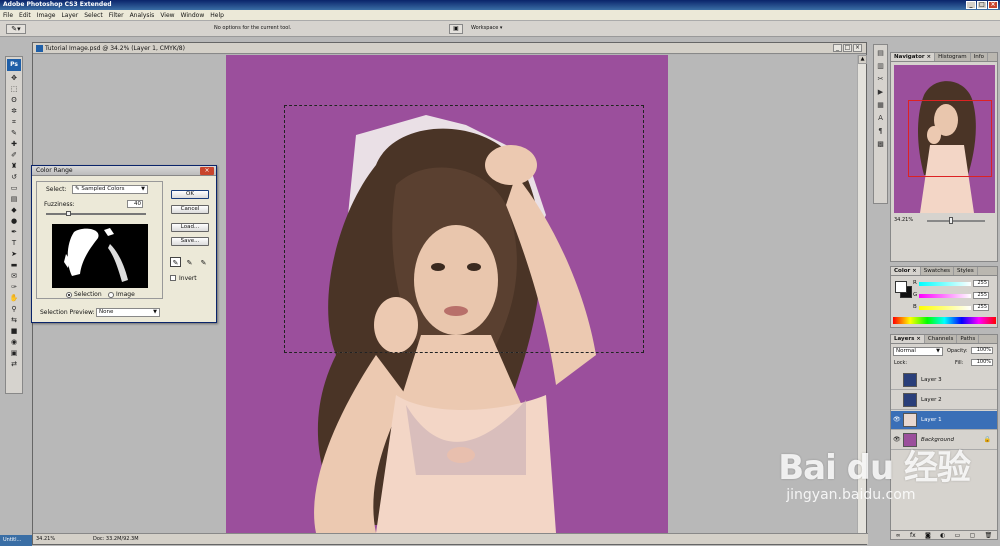 This screenshot has height=546, width=1000. Describe the element at coordinates (982, 362) in the screenshot. I see `fill-input: 100%` at that location.